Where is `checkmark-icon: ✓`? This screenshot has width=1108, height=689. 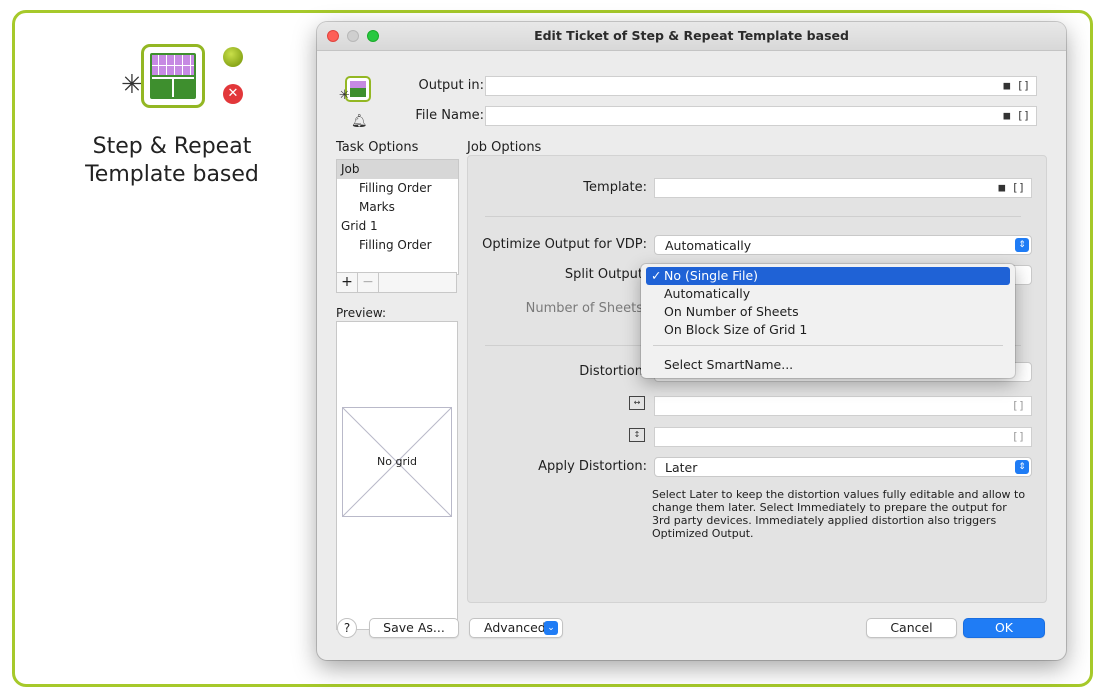 checkmark-icon: ✓ is located at coordinates (656, 275).